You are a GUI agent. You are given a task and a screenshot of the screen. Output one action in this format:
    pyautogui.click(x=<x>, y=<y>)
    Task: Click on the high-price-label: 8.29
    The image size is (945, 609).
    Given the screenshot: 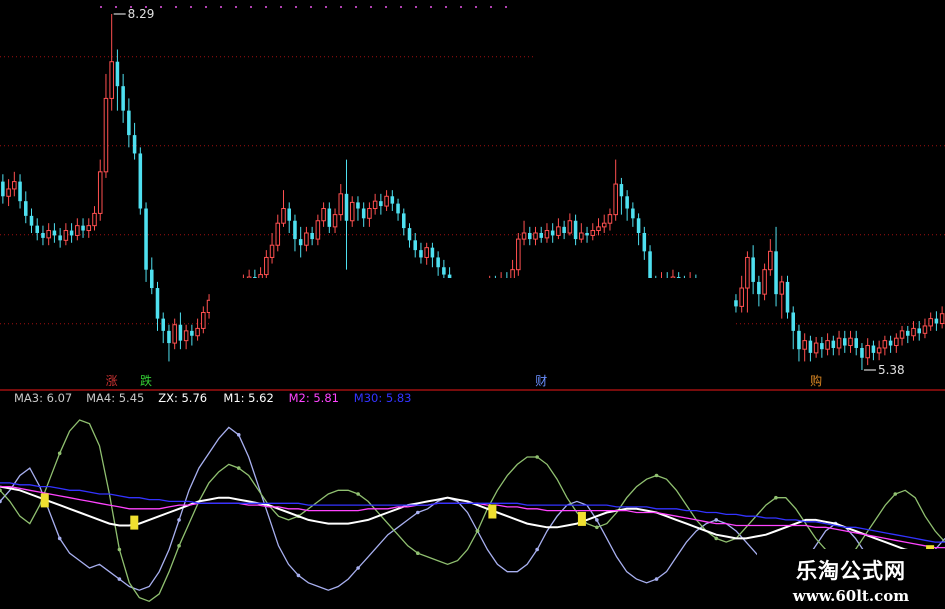 What is the action you would take?
    pyautogui.click(x=141, y=14)
    